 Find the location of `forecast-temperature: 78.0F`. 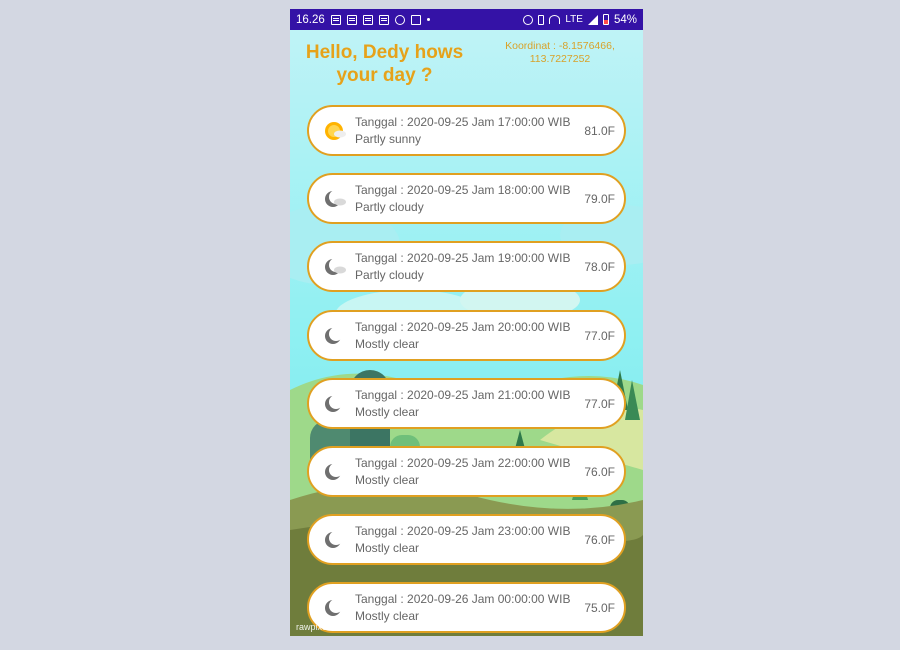

forecast-temperature: 78.0F is located at coordinates (599, 267).